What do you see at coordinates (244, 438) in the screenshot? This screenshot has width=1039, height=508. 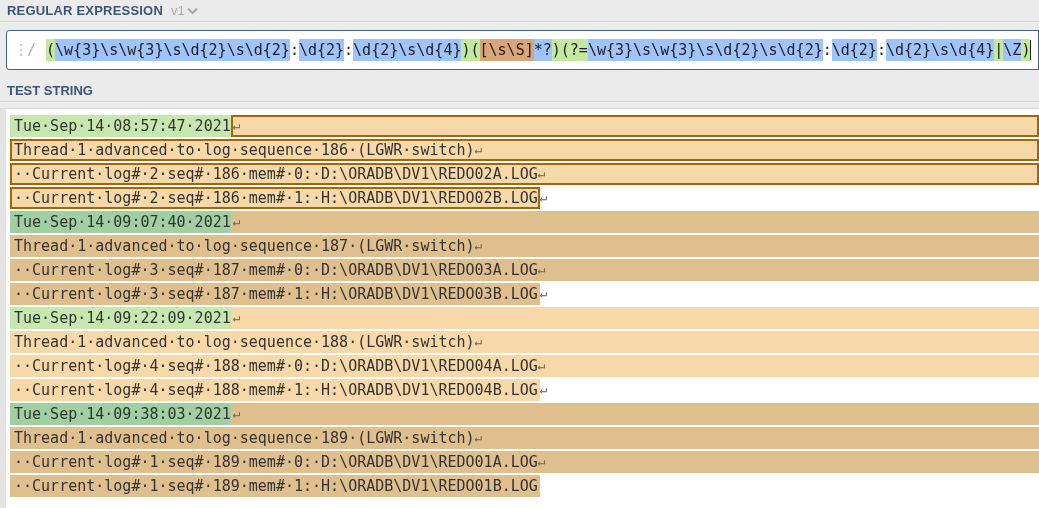 I see `log-line: Thread·1·advanced·to·log·sequence·189·(LGWR·switch)` at bounding box center [244, 438].